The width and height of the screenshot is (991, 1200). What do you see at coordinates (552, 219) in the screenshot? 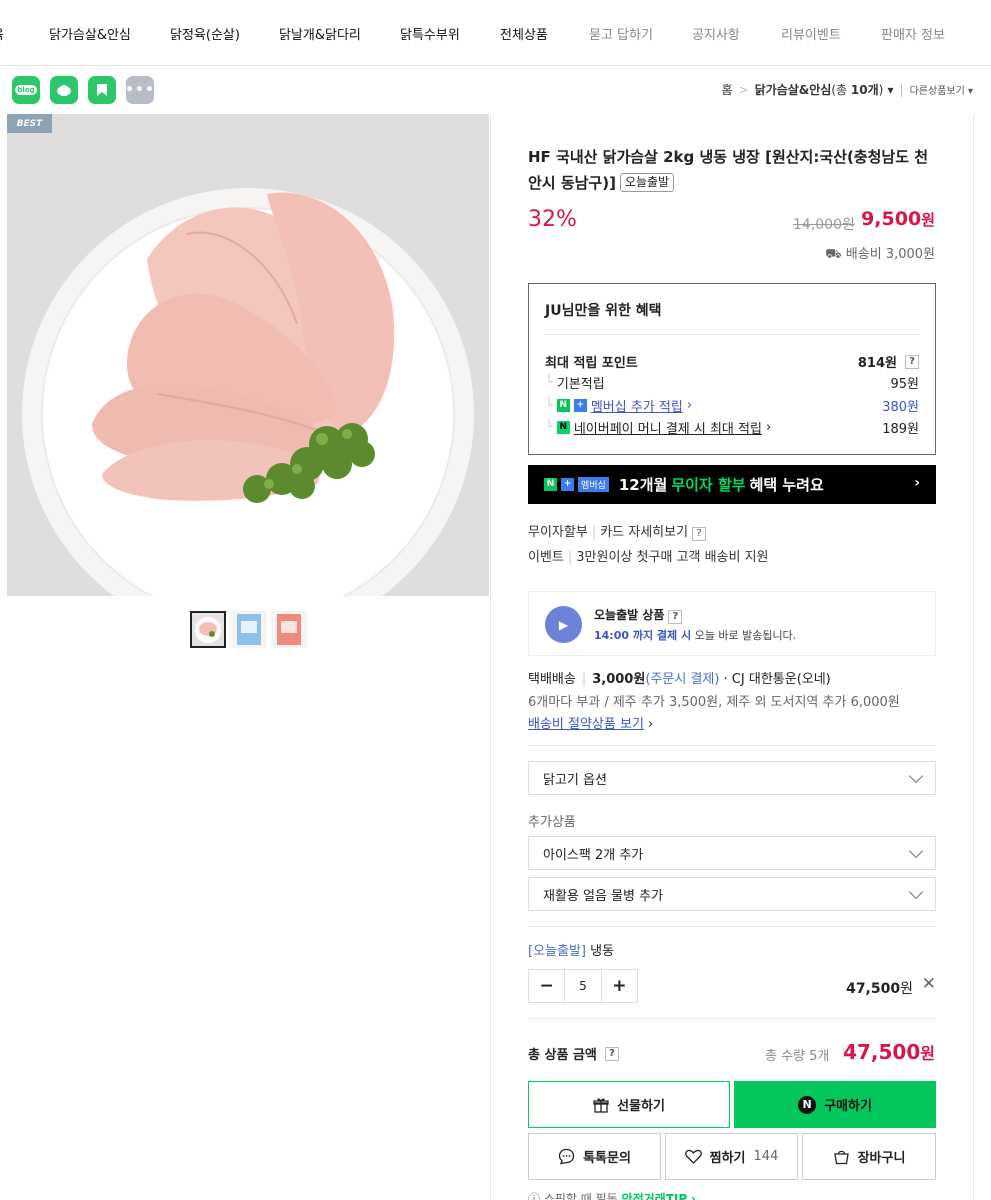
I see `discount-rate: 32%` at bounding box center [552, 219].